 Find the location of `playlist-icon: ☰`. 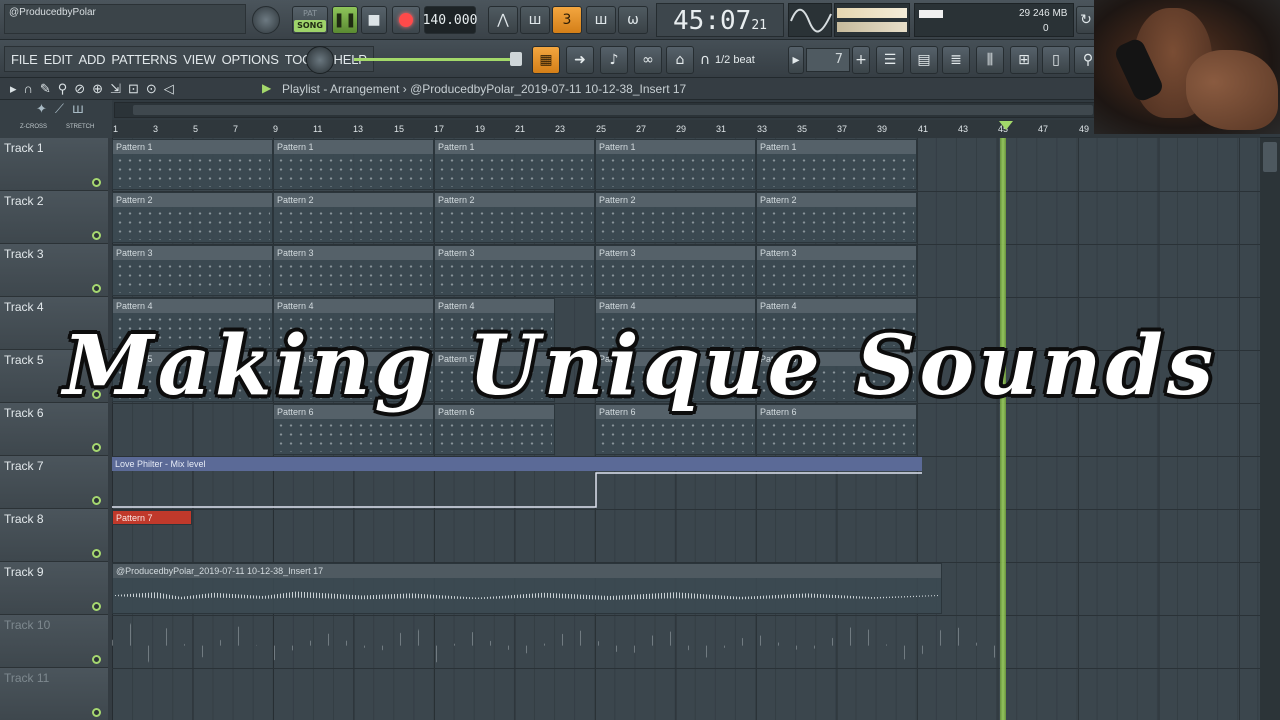

playlist-icon: ☰ is located at coordinates (890, 60).